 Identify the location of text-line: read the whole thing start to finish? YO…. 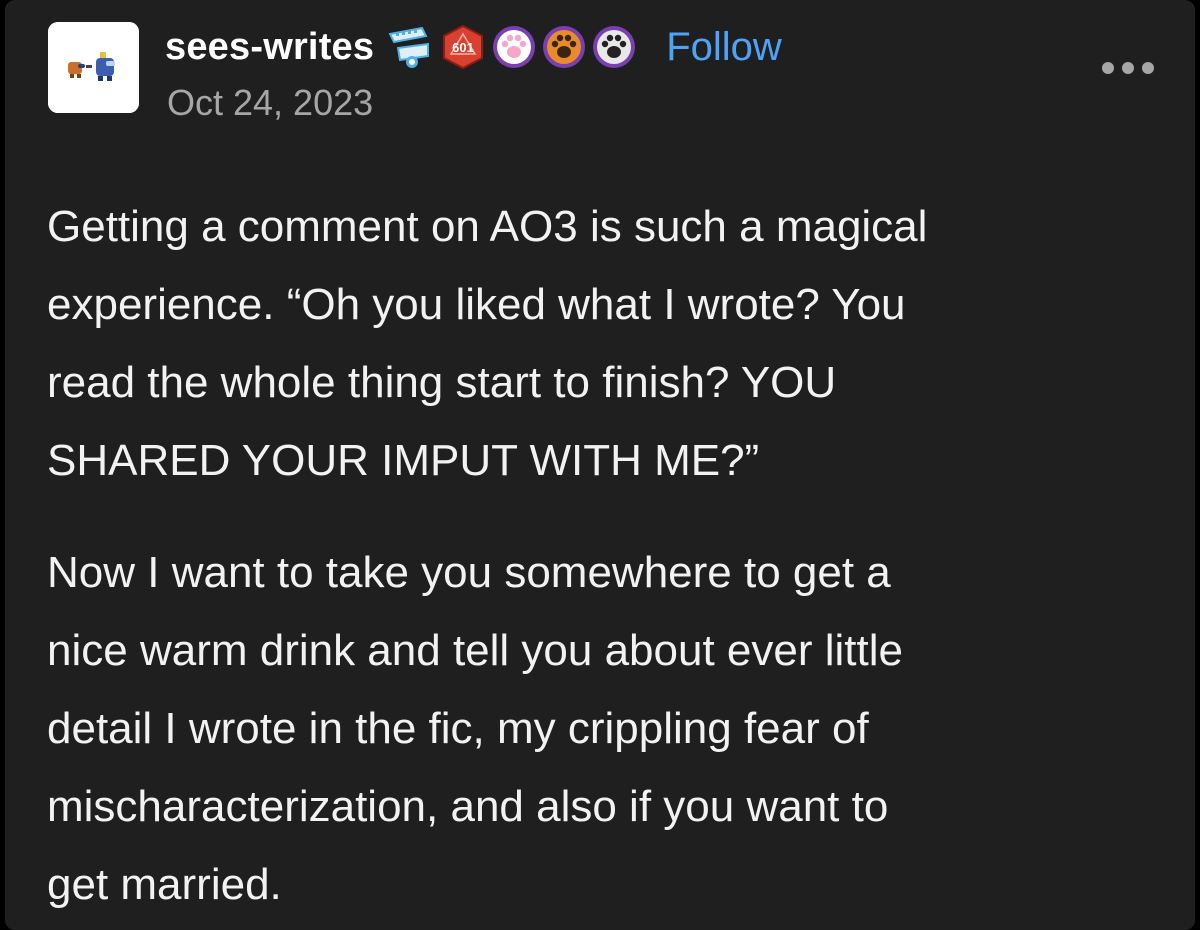
(442, 382).